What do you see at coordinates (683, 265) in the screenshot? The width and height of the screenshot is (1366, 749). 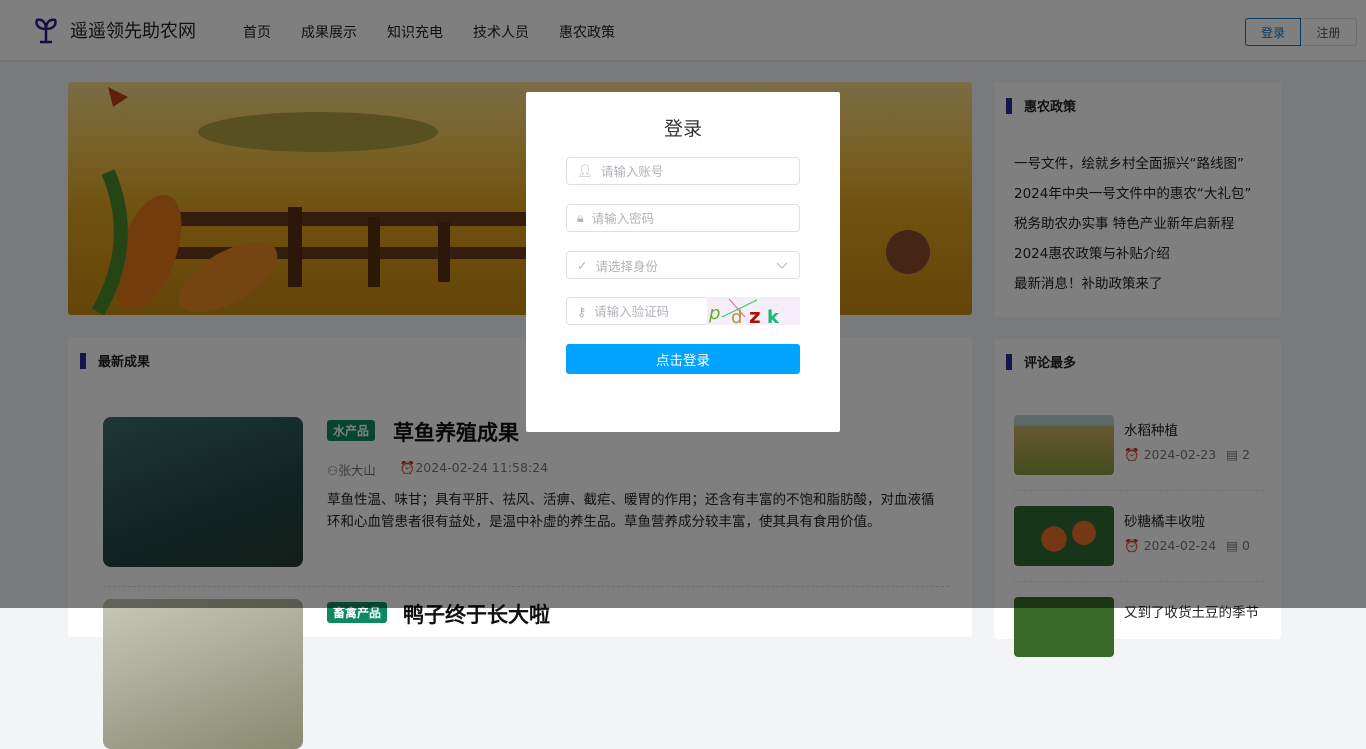 I see `role-select: ✓ 请选择身份` at bounding box center [683, 265].